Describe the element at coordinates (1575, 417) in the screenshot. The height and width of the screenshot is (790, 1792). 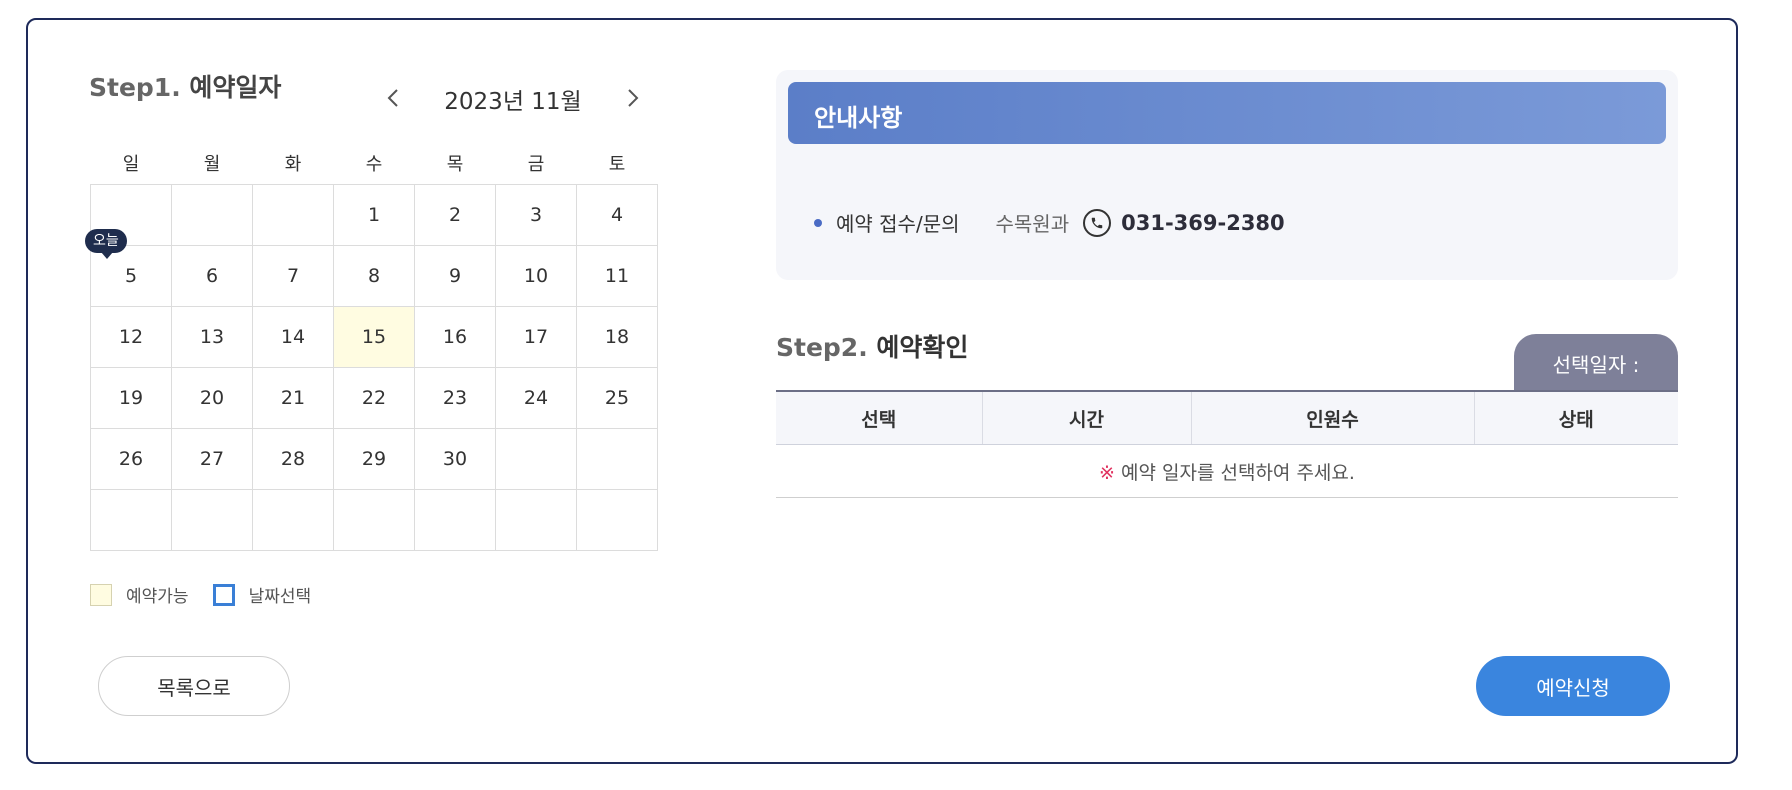
I see `col-status: 상태` at that location.